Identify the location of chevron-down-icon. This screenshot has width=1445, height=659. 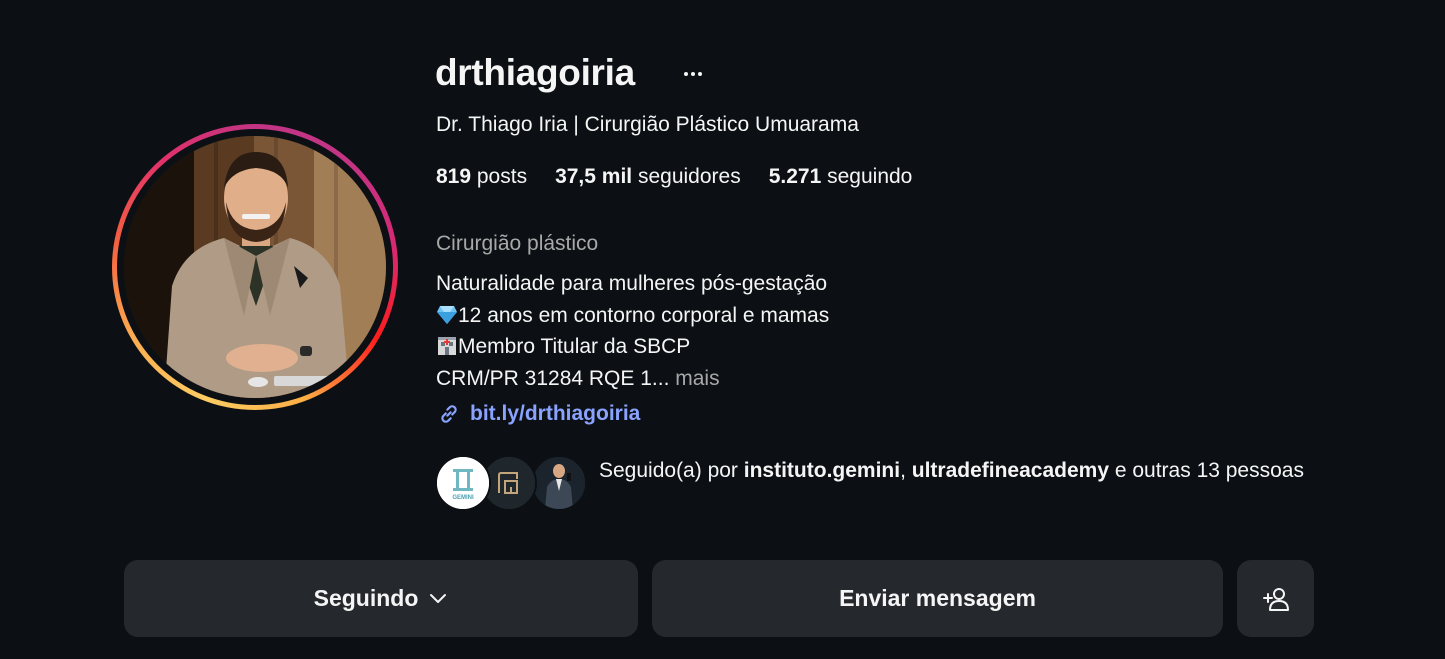
(438, 598).